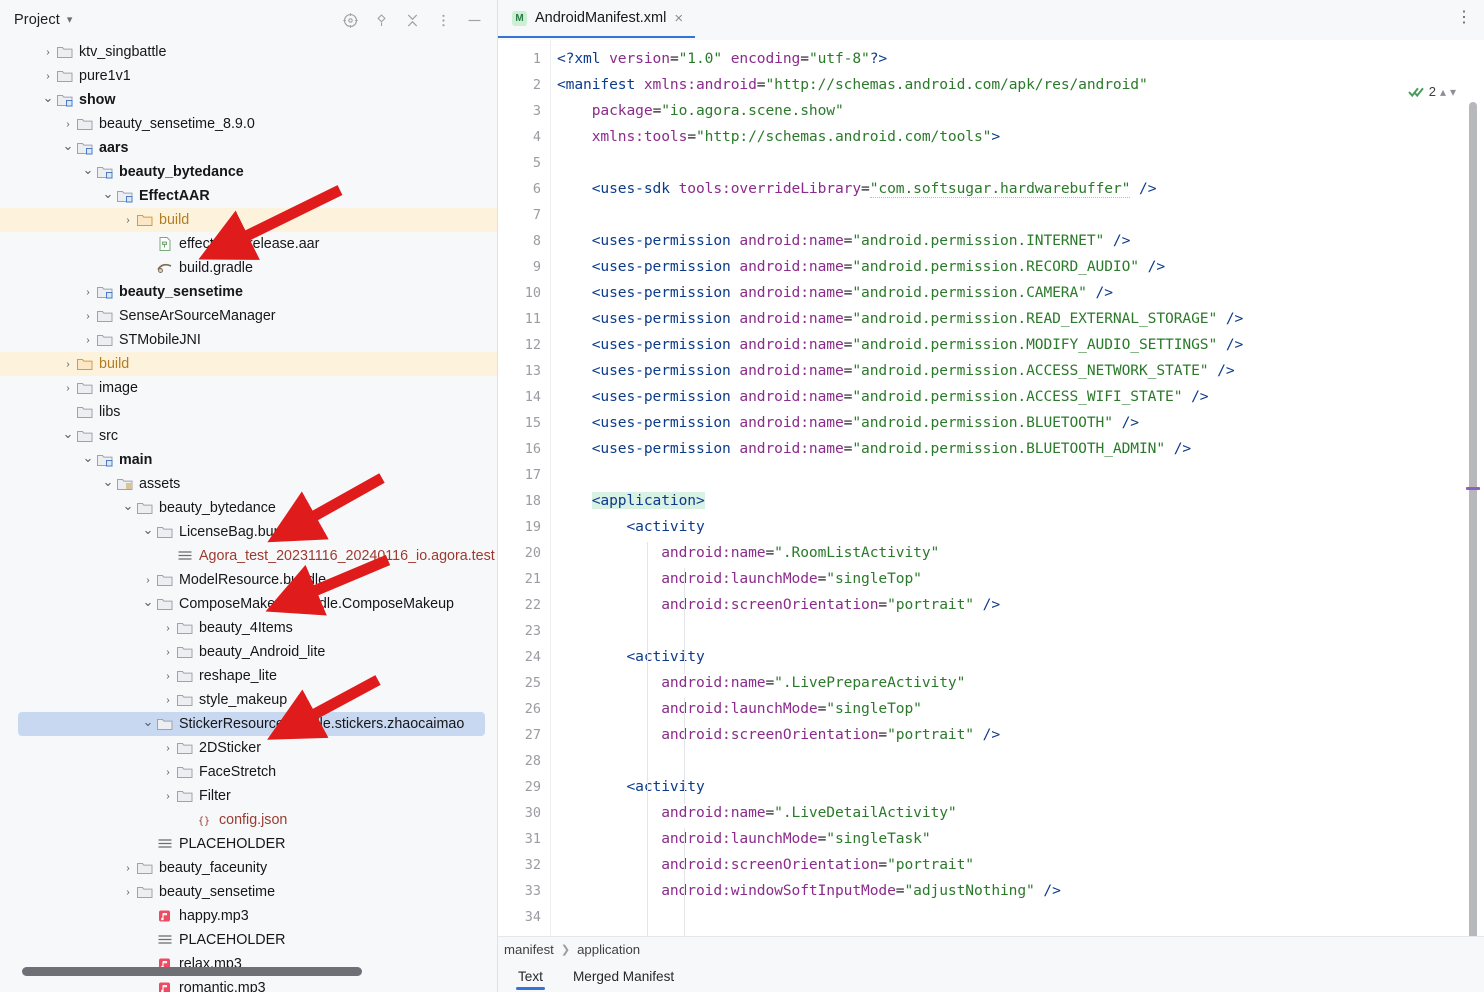  What do you see at coordinates (991, 949) in the screenshot?
I see `breadcrumb: manifest ❯ application` at bounding box center [991, 949].